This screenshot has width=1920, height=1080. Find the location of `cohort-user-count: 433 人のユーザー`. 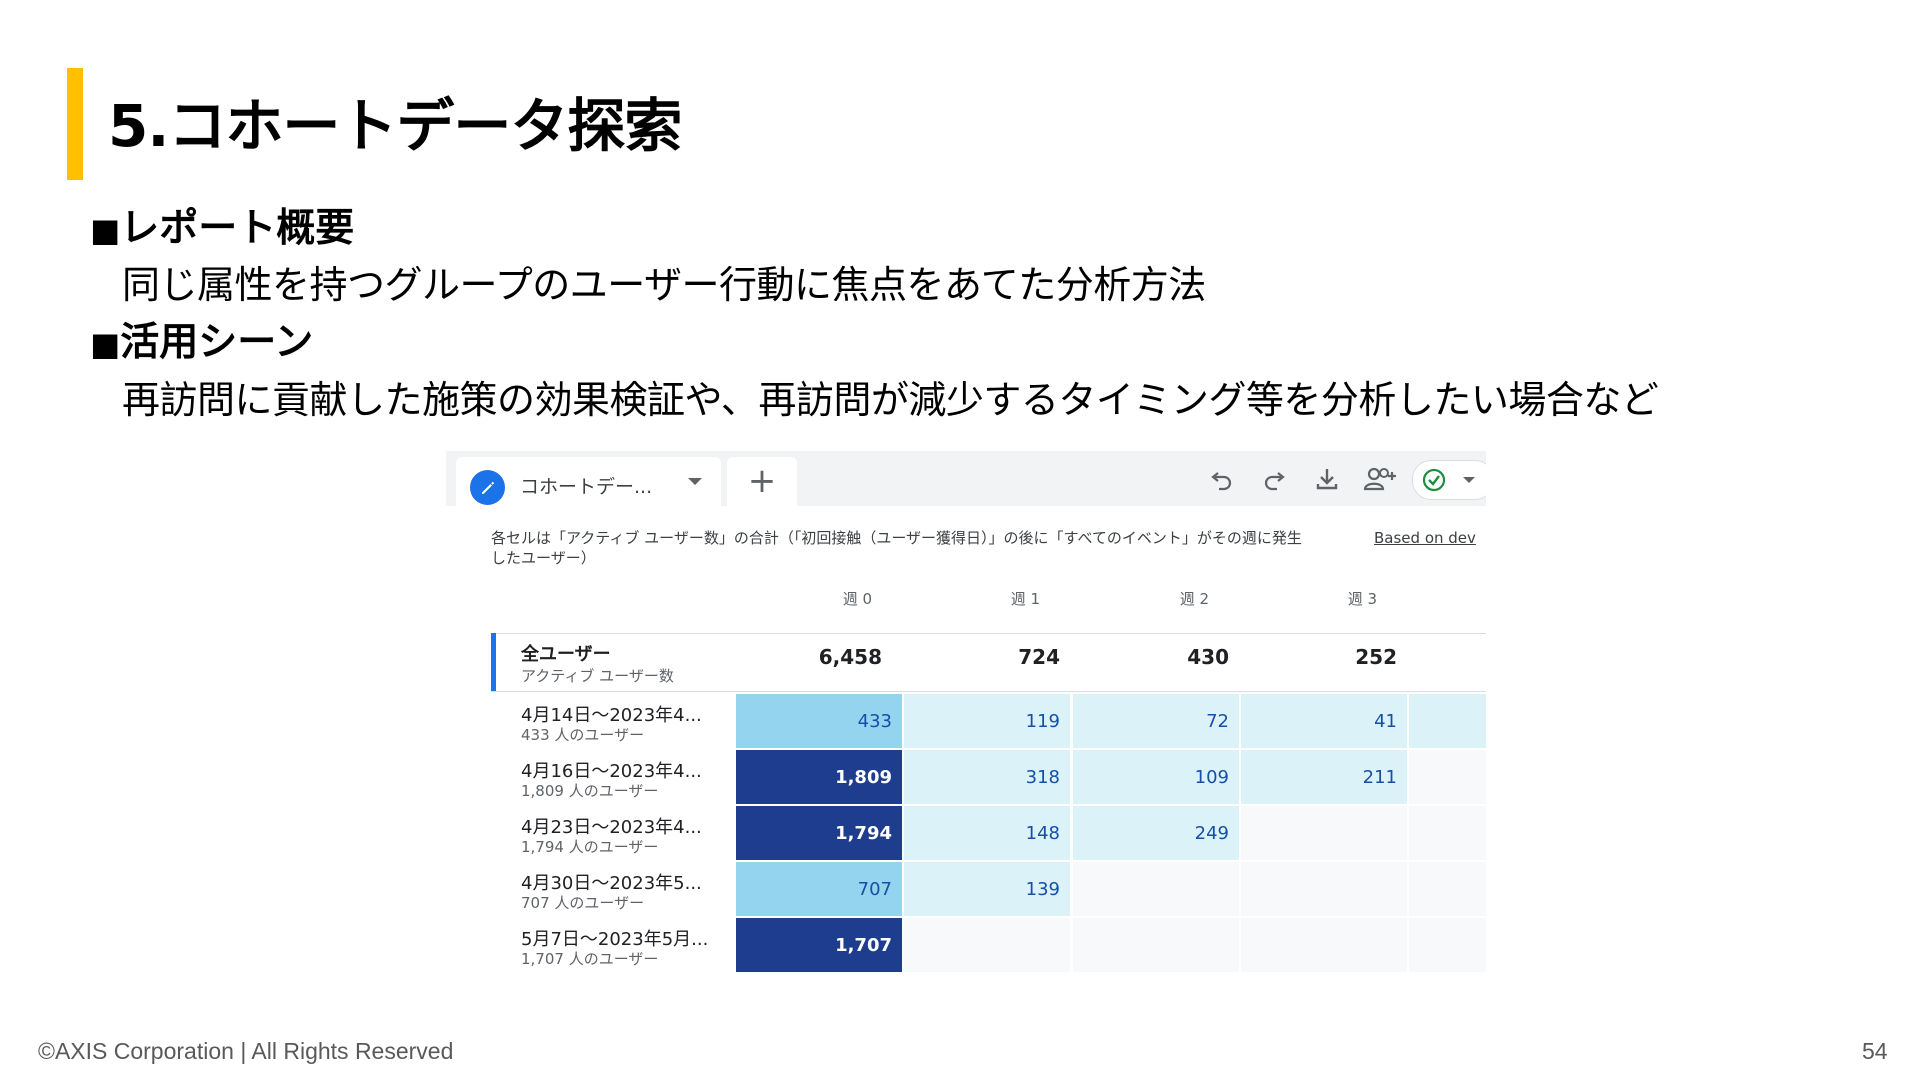

cohort-user-count: 433 人のユーザー is located at coordinates (583, 735).